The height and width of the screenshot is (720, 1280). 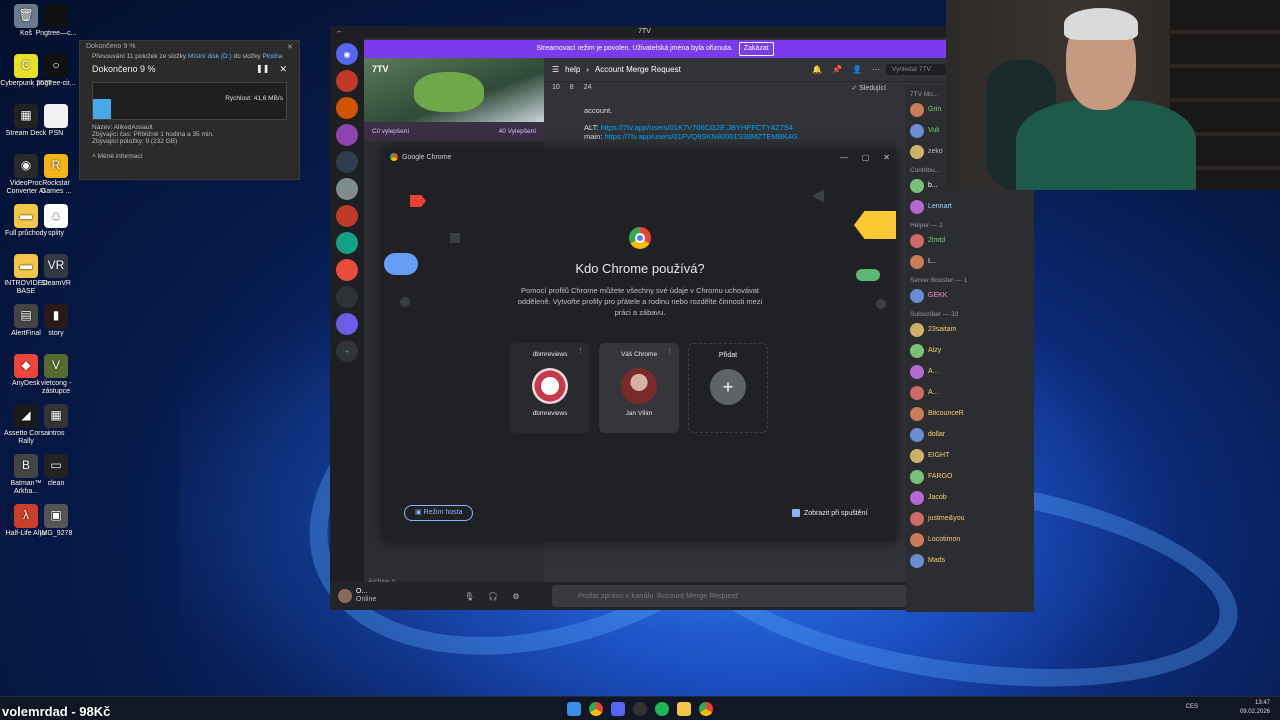 I want to click on discord-home-icon: ◉, so click(x=347, y=54).